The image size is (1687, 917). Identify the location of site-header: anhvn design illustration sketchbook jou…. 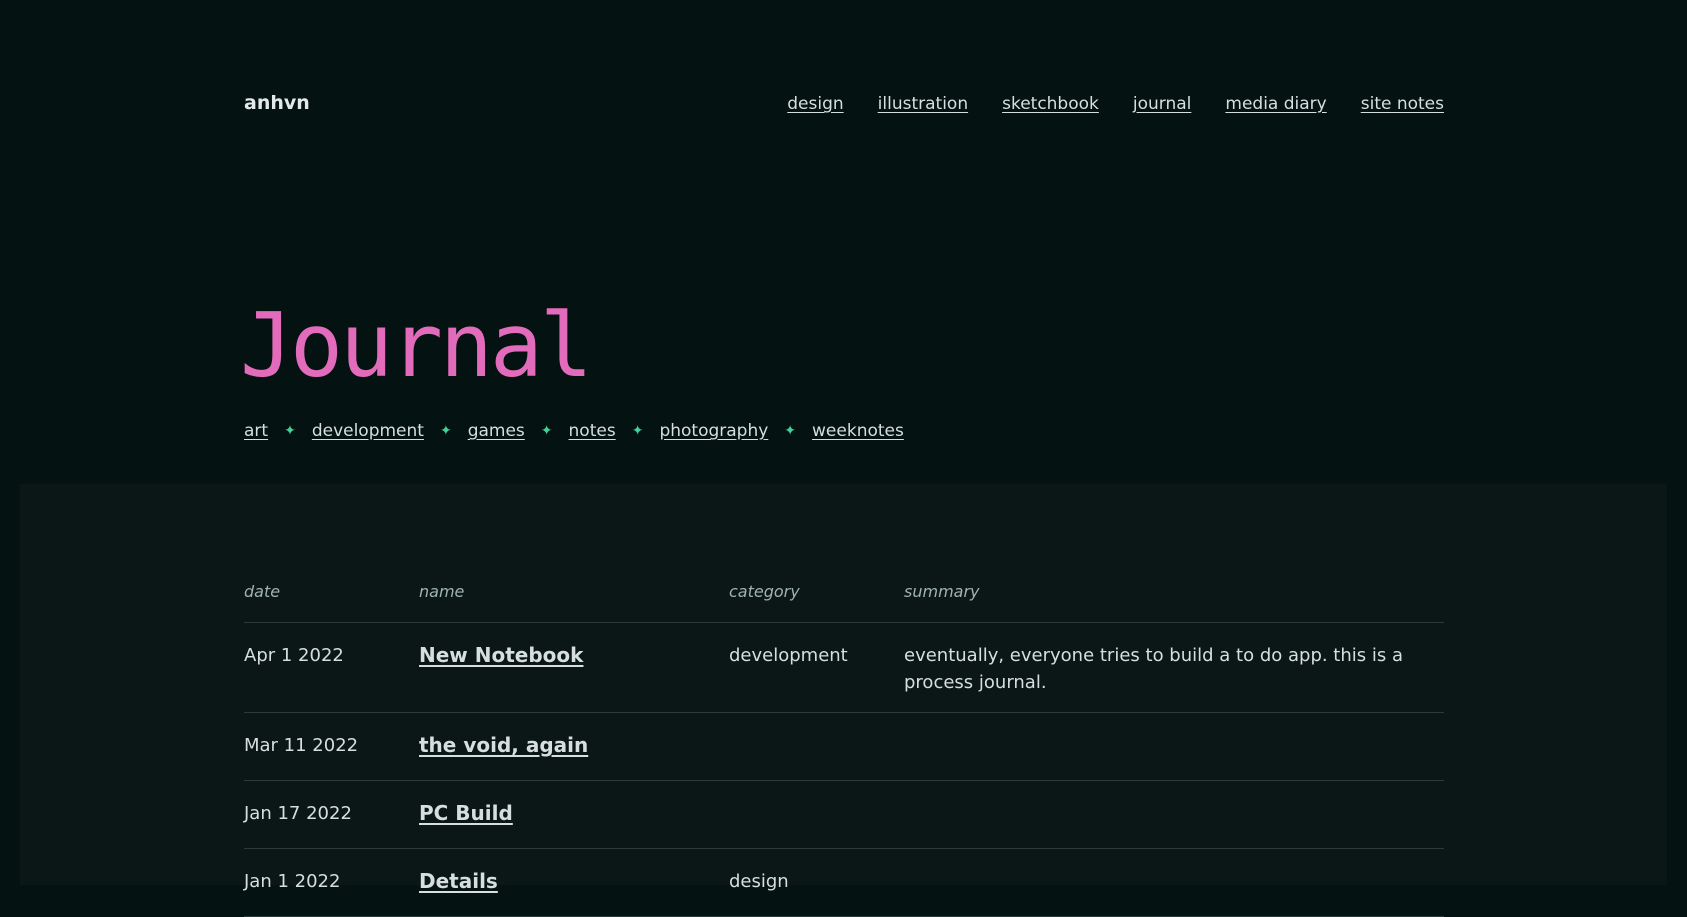
(844, 105).